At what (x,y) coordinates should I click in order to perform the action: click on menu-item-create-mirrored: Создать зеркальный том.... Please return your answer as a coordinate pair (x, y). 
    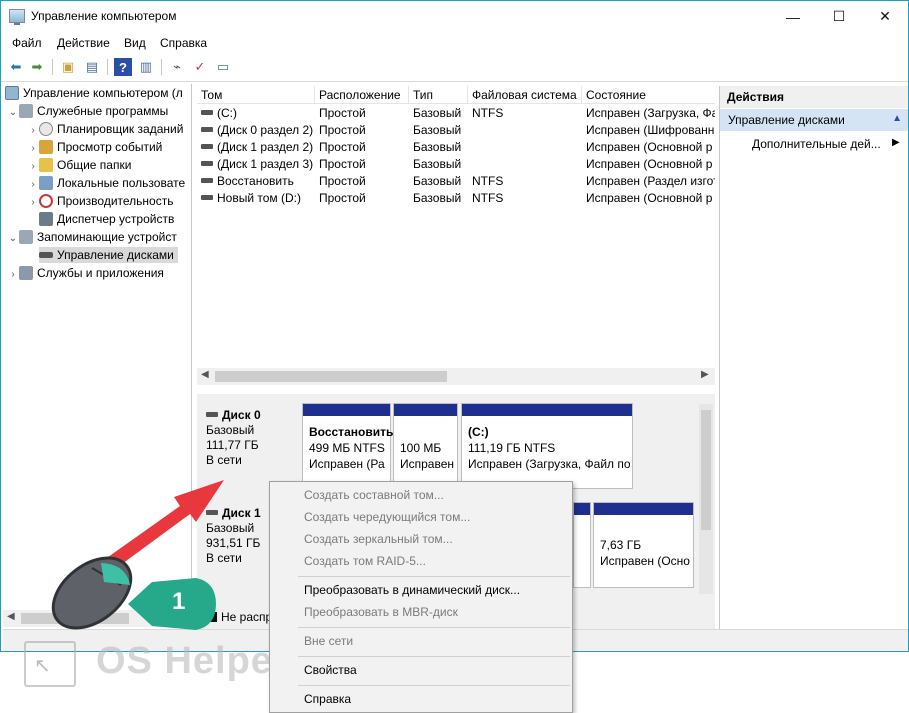
    Looking at the image, I should click on (378, 539).